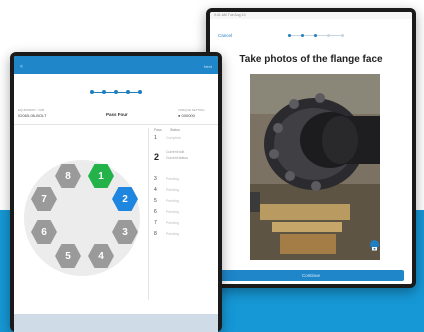  I want to click on next-button: Next, so click(208, 66).